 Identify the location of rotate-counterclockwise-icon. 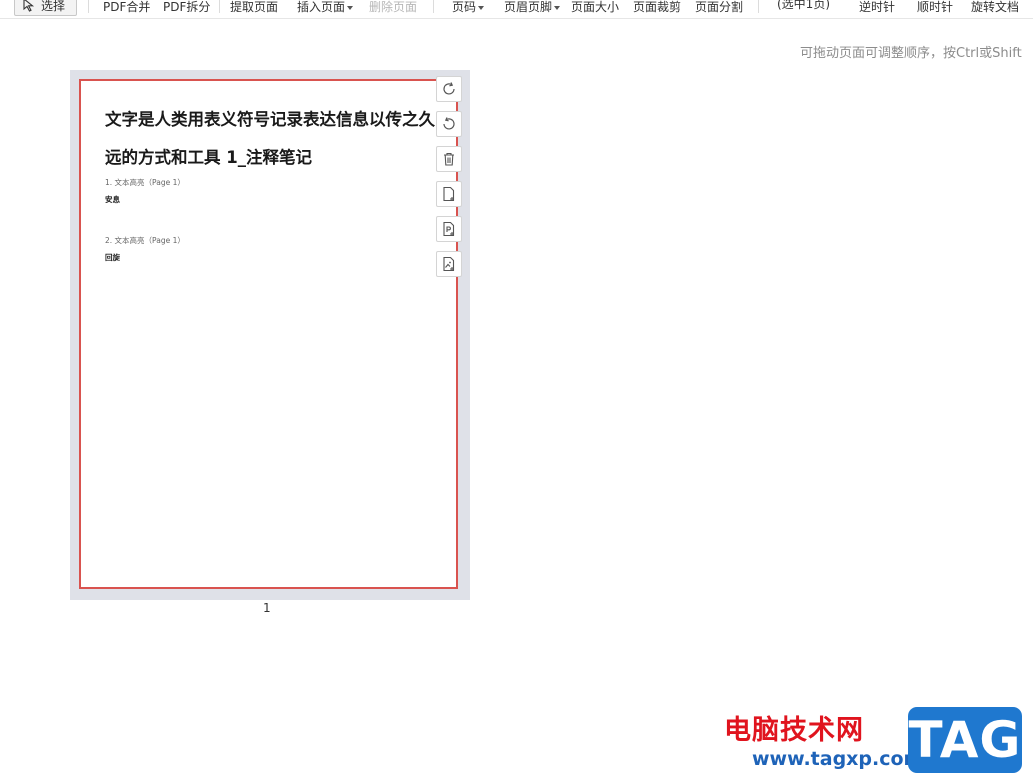
(449, 123).